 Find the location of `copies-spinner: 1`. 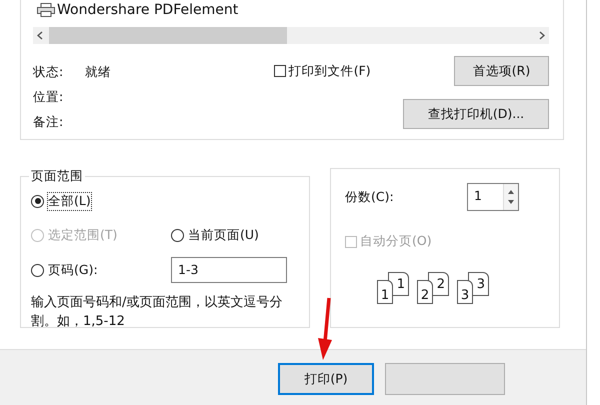

copies-spinner: 1 is located at coordinates (493, 197).